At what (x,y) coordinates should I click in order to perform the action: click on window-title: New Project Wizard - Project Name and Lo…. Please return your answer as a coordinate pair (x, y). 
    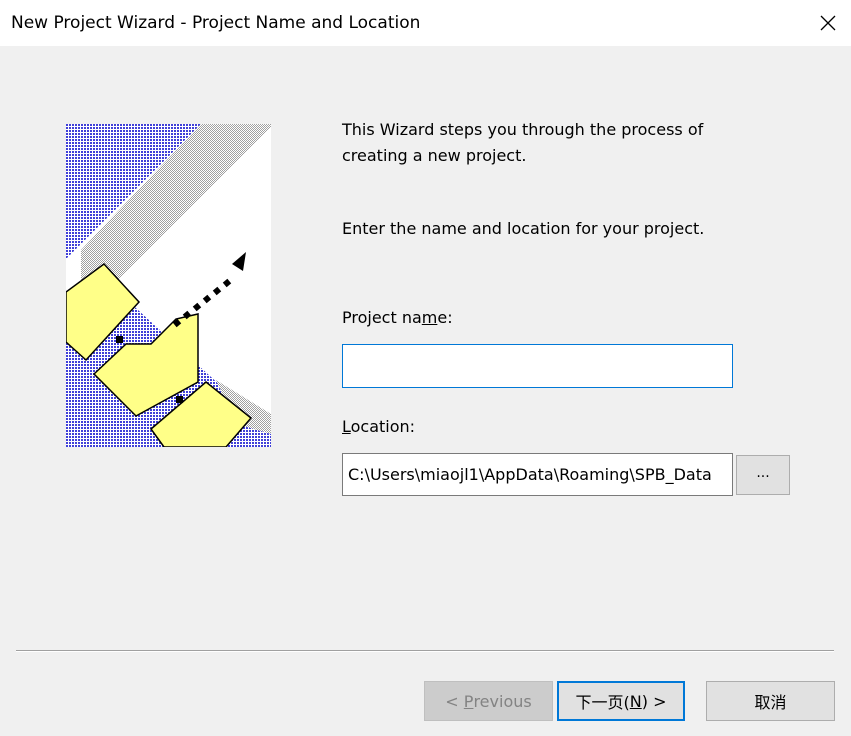
    Looking at the image, I should click on (216, 23).